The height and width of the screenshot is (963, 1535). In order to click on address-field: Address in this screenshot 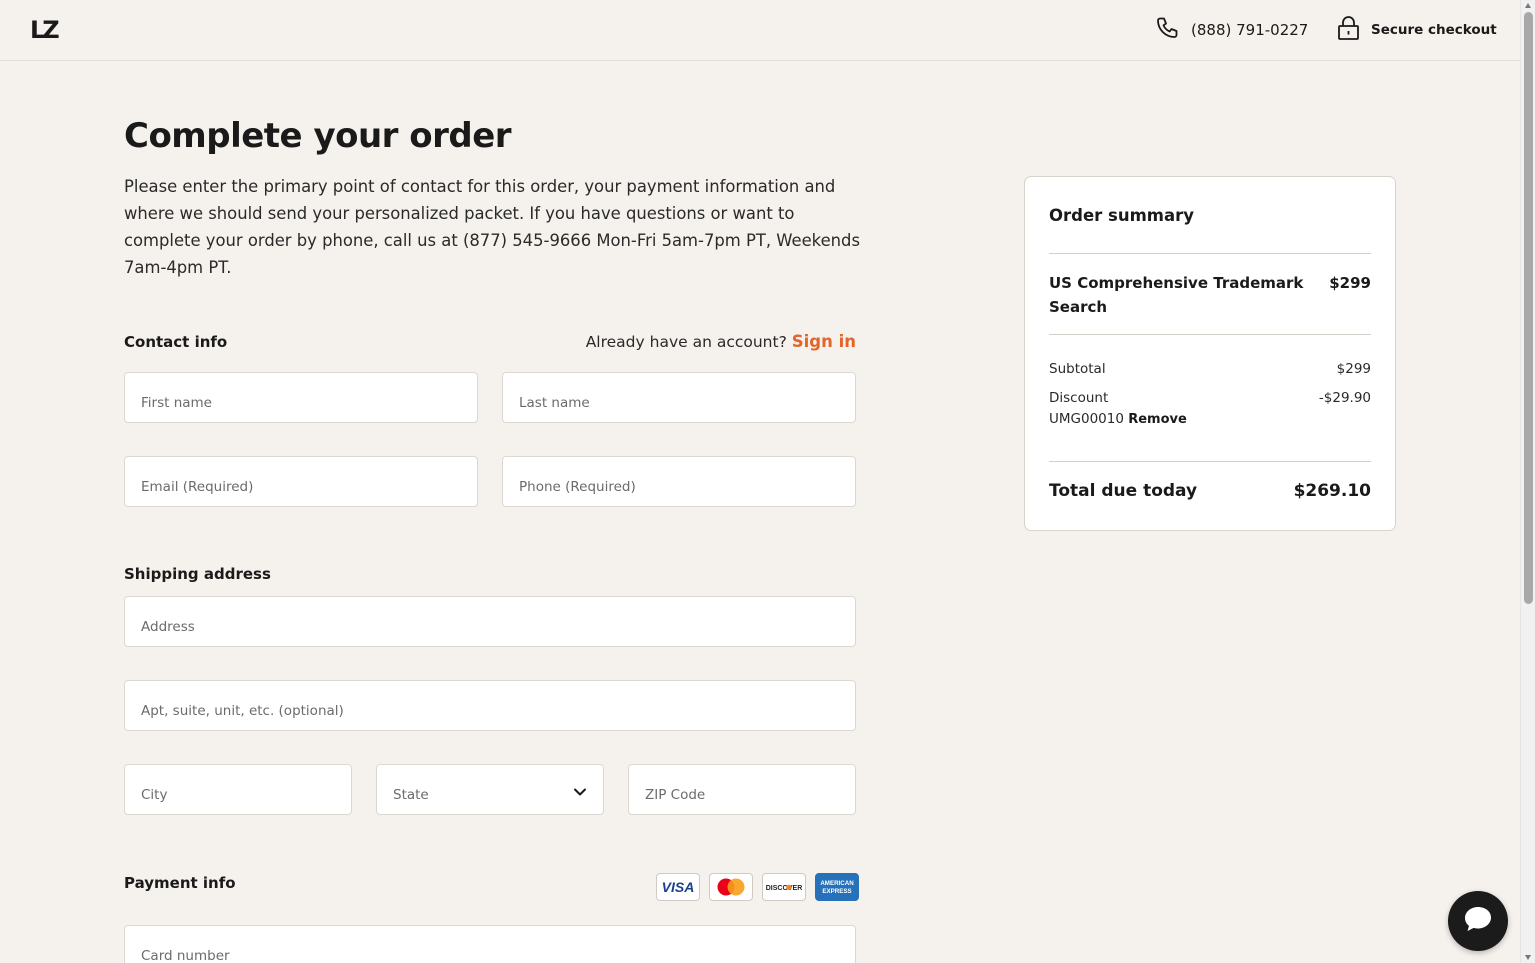, I will do `click(490, 621)`.